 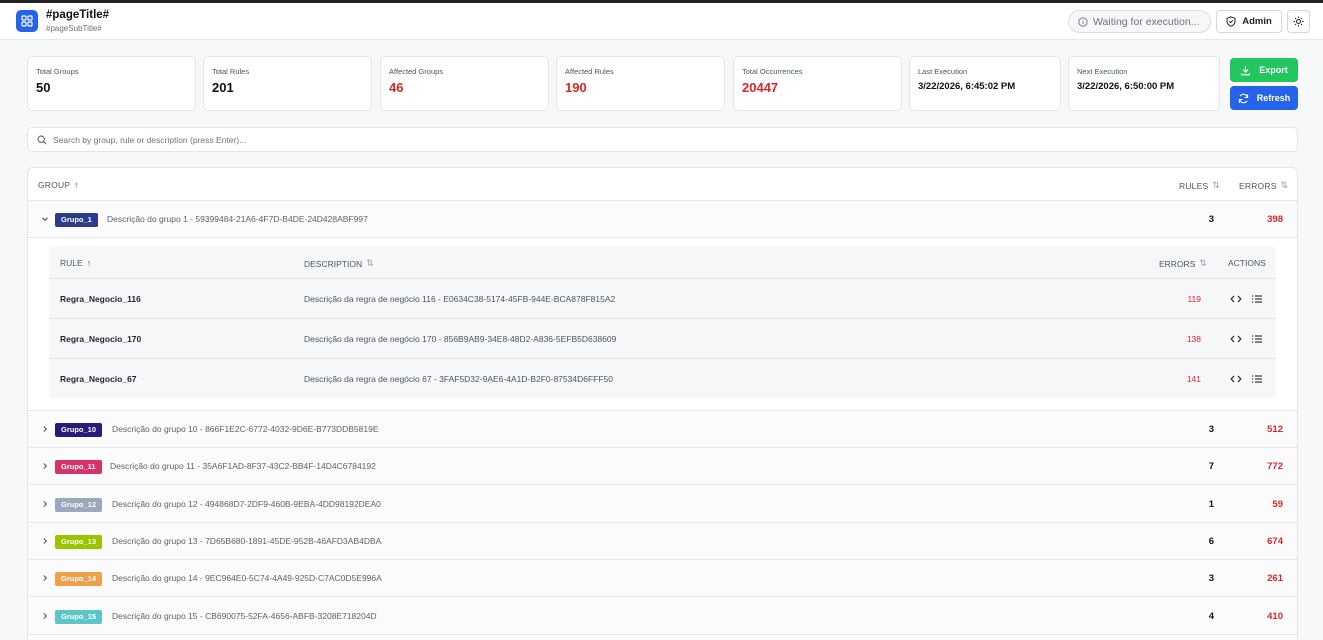 I want to click on group-rules-count: 3, so click(x=1211, y=578).